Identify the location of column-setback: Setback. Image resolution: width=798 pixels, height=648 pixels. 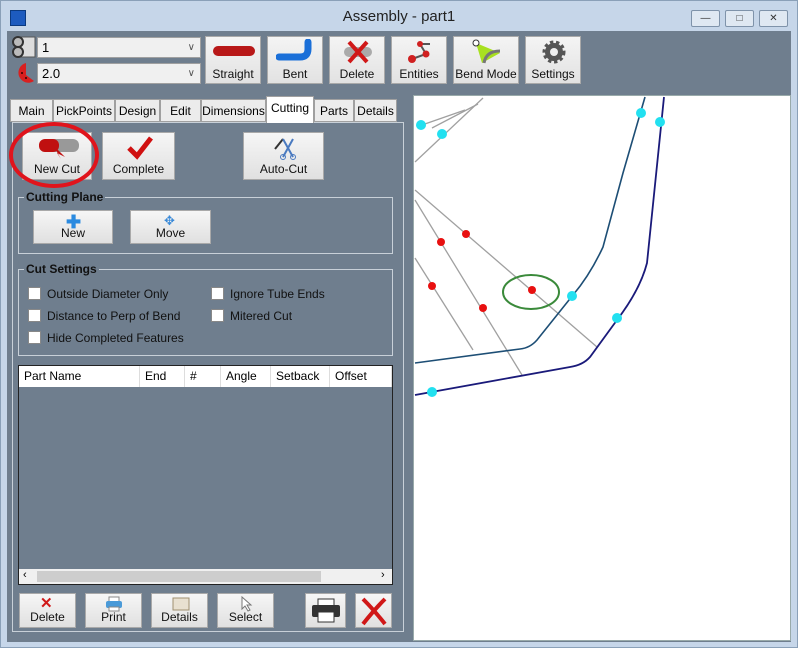
(300, 376).